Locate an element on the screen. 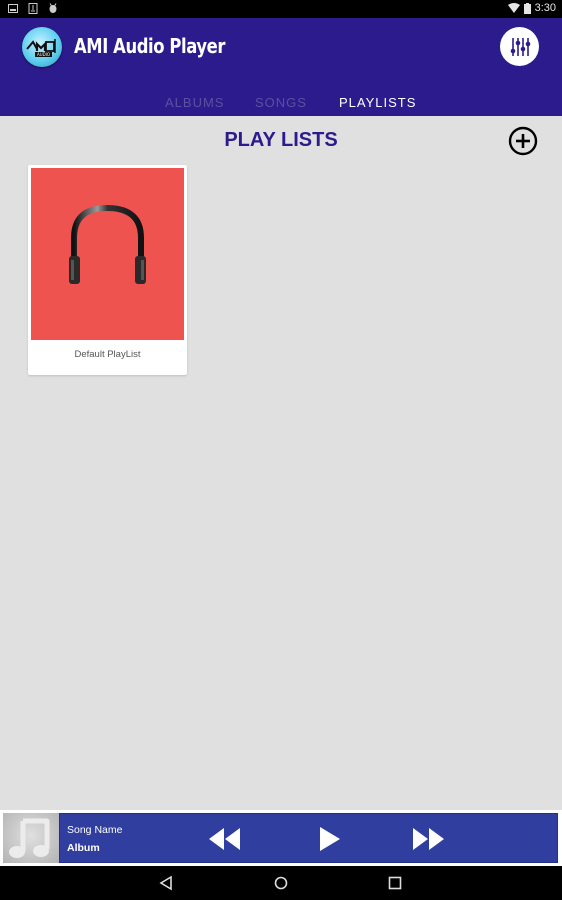  image-notification-icon is located at coordinates (13, 8).